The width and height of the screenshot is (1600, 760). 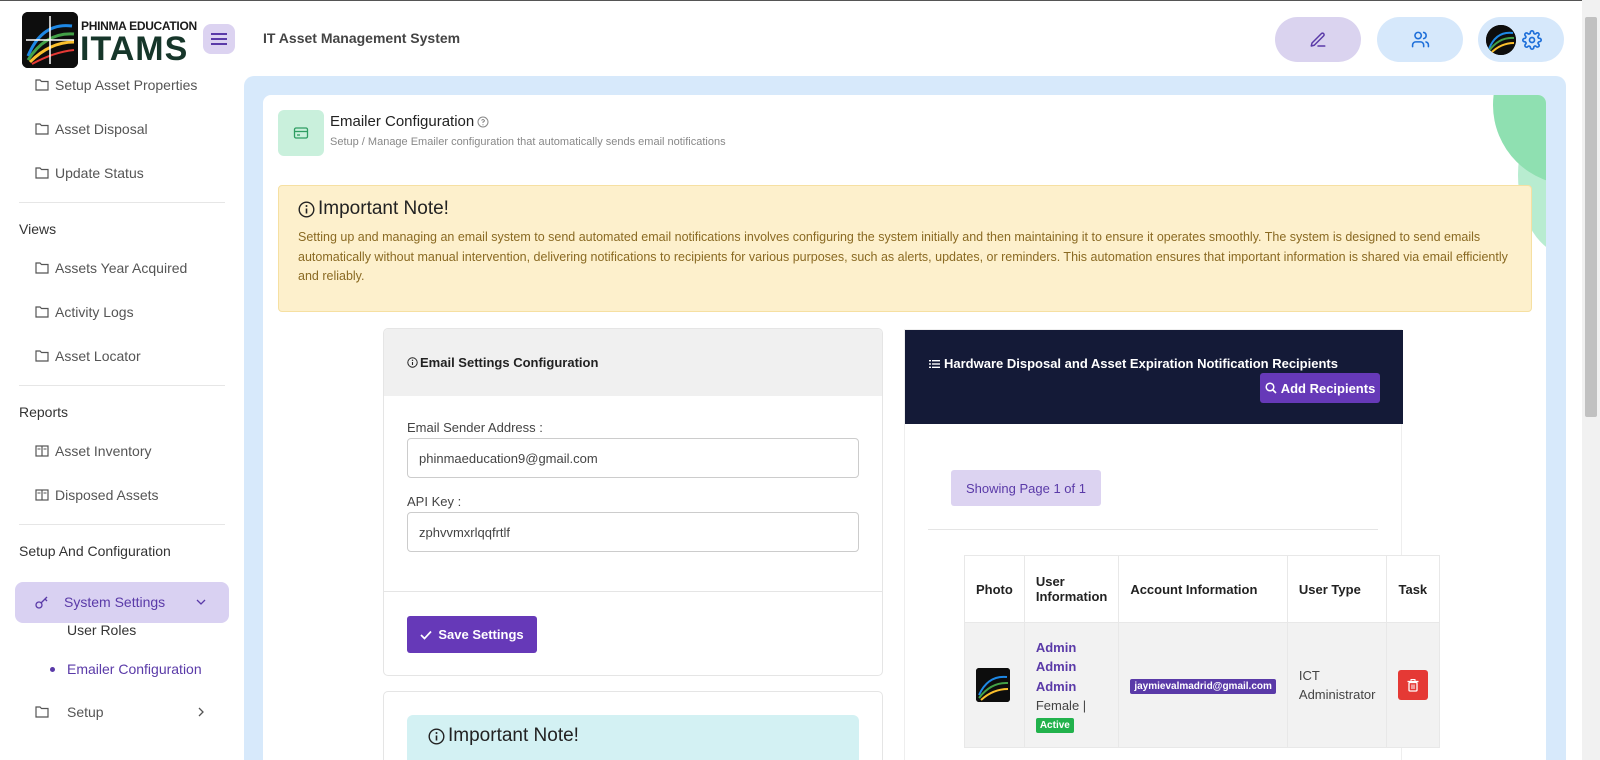 I want to click on sidebar-item-label: System Settings, so click(x=115, y=602).